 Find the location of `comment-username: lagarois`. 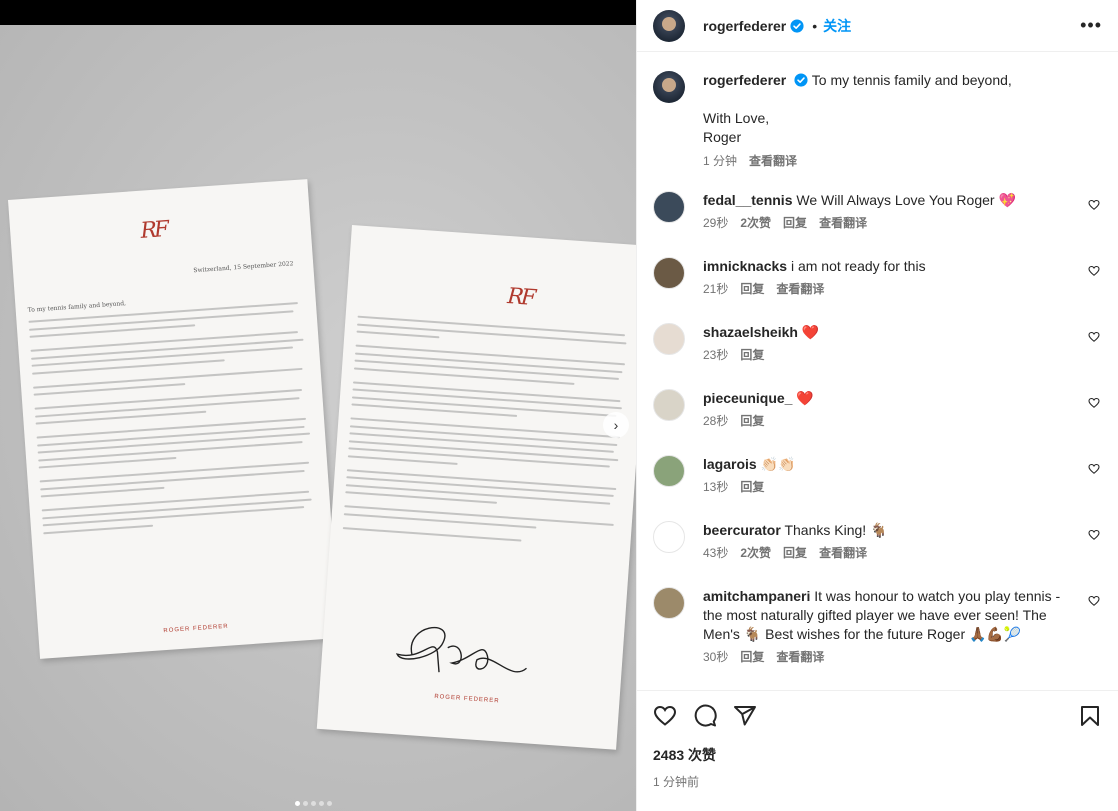

comment-username: lagarois is located at coordinates (730, 464).